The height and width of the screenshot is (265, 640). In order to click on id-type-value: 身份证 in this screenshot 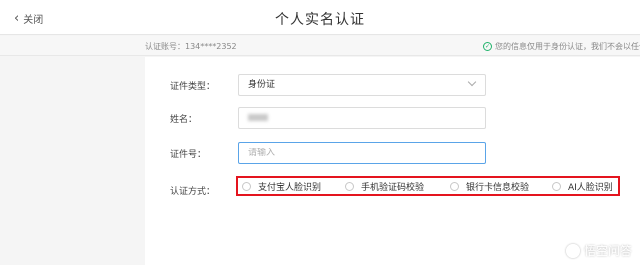, I will do `click(262, 85)`.